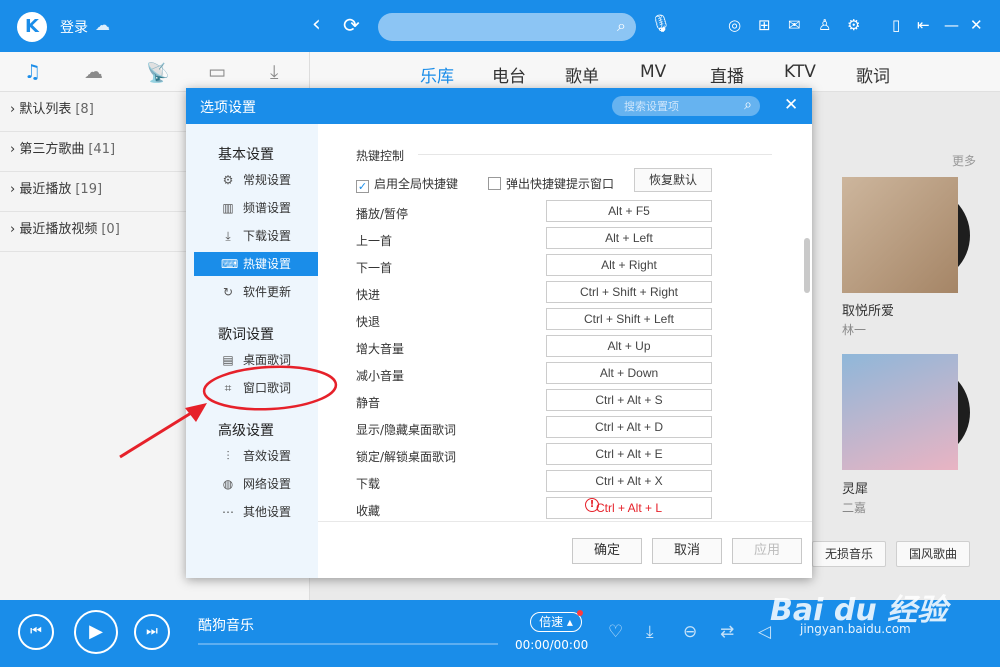 The image size is (1000, 667). What do you see at coordinates (607, 551) in the screenshot?
I see `ok-button: 确定` at bounding box center [607, 551].